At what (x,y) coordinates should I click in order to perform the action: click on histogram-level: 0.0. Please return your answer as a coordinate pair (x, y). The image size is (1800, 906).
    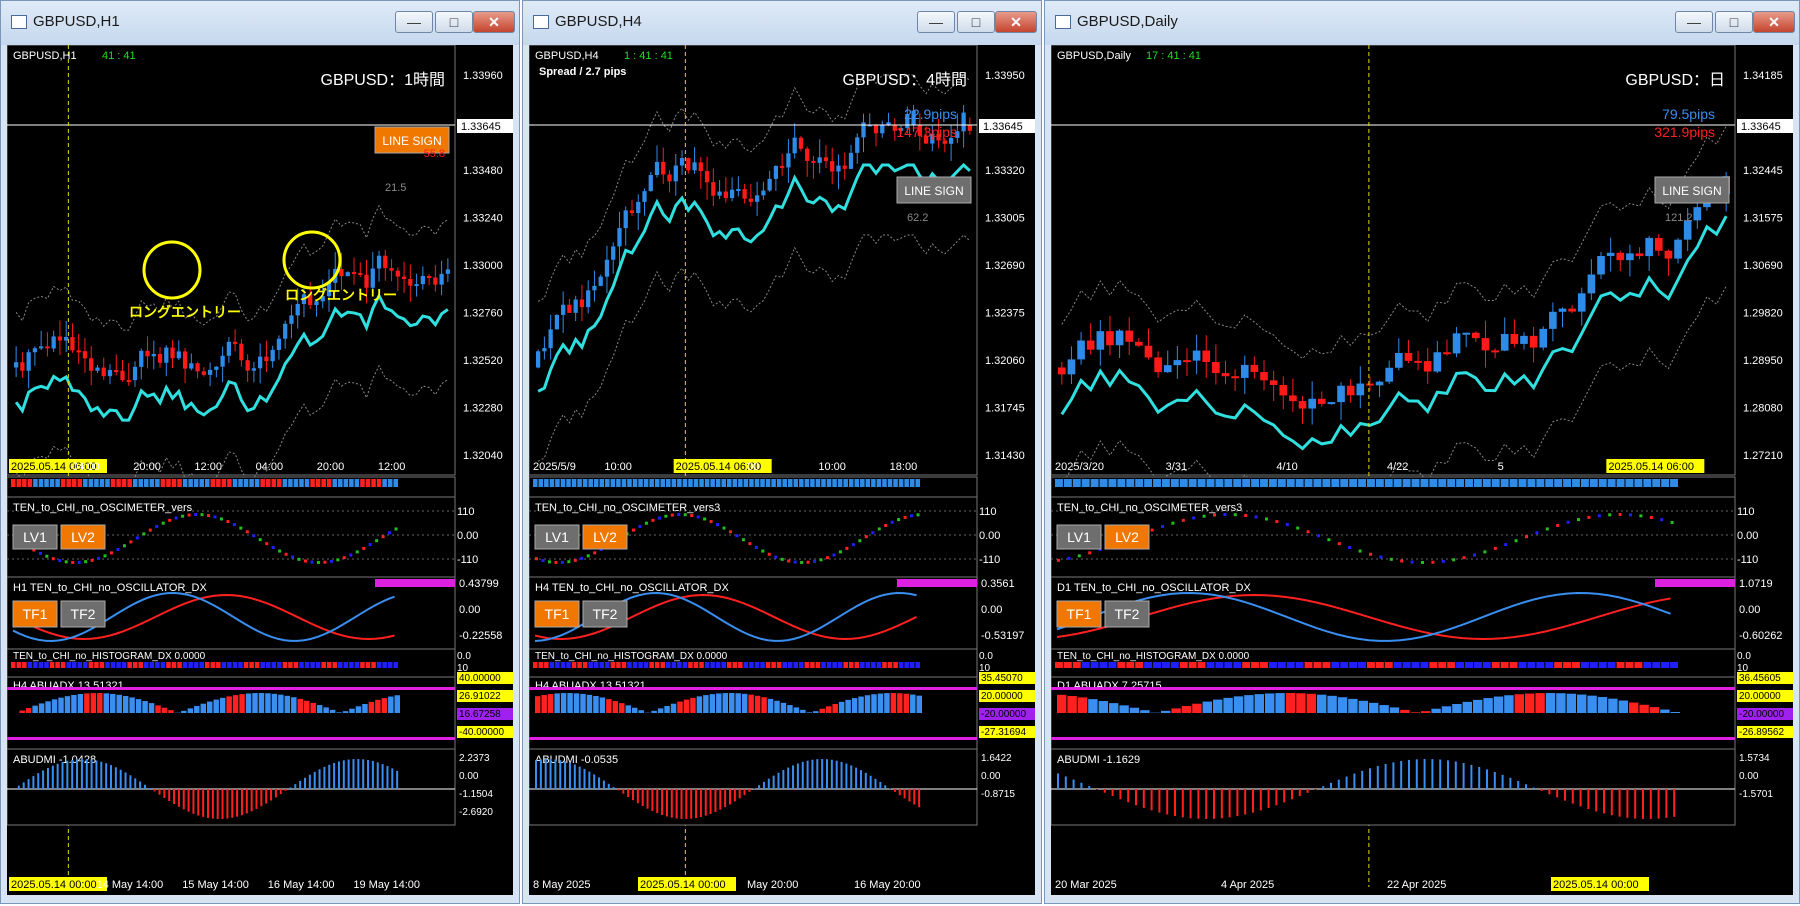
    Looking at the image, I should click on (1744, 656).